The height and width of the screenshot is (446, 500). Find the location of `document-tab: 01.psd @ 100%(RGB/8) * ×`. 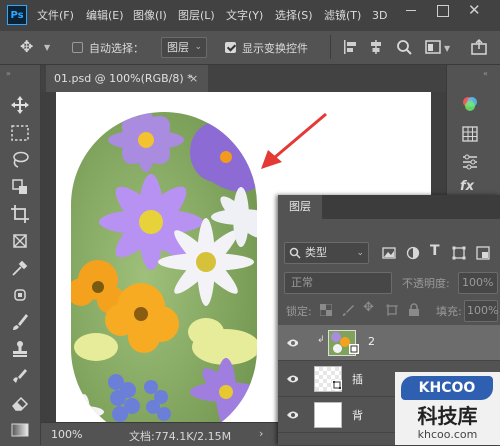

document-tab: 01.psd @ 100%(RGB/8) * × is located at coordinates (127, 78).